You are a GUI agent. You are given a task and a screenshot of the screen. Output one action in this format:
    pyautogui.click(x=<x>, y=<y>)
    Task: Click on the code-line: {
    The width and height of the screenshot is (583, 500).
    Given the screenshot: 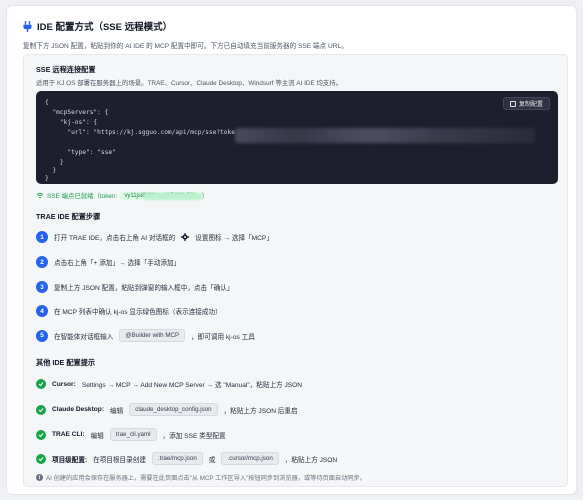 What is the action you would take?
    pyautogui.click(x=47, y=102)
    